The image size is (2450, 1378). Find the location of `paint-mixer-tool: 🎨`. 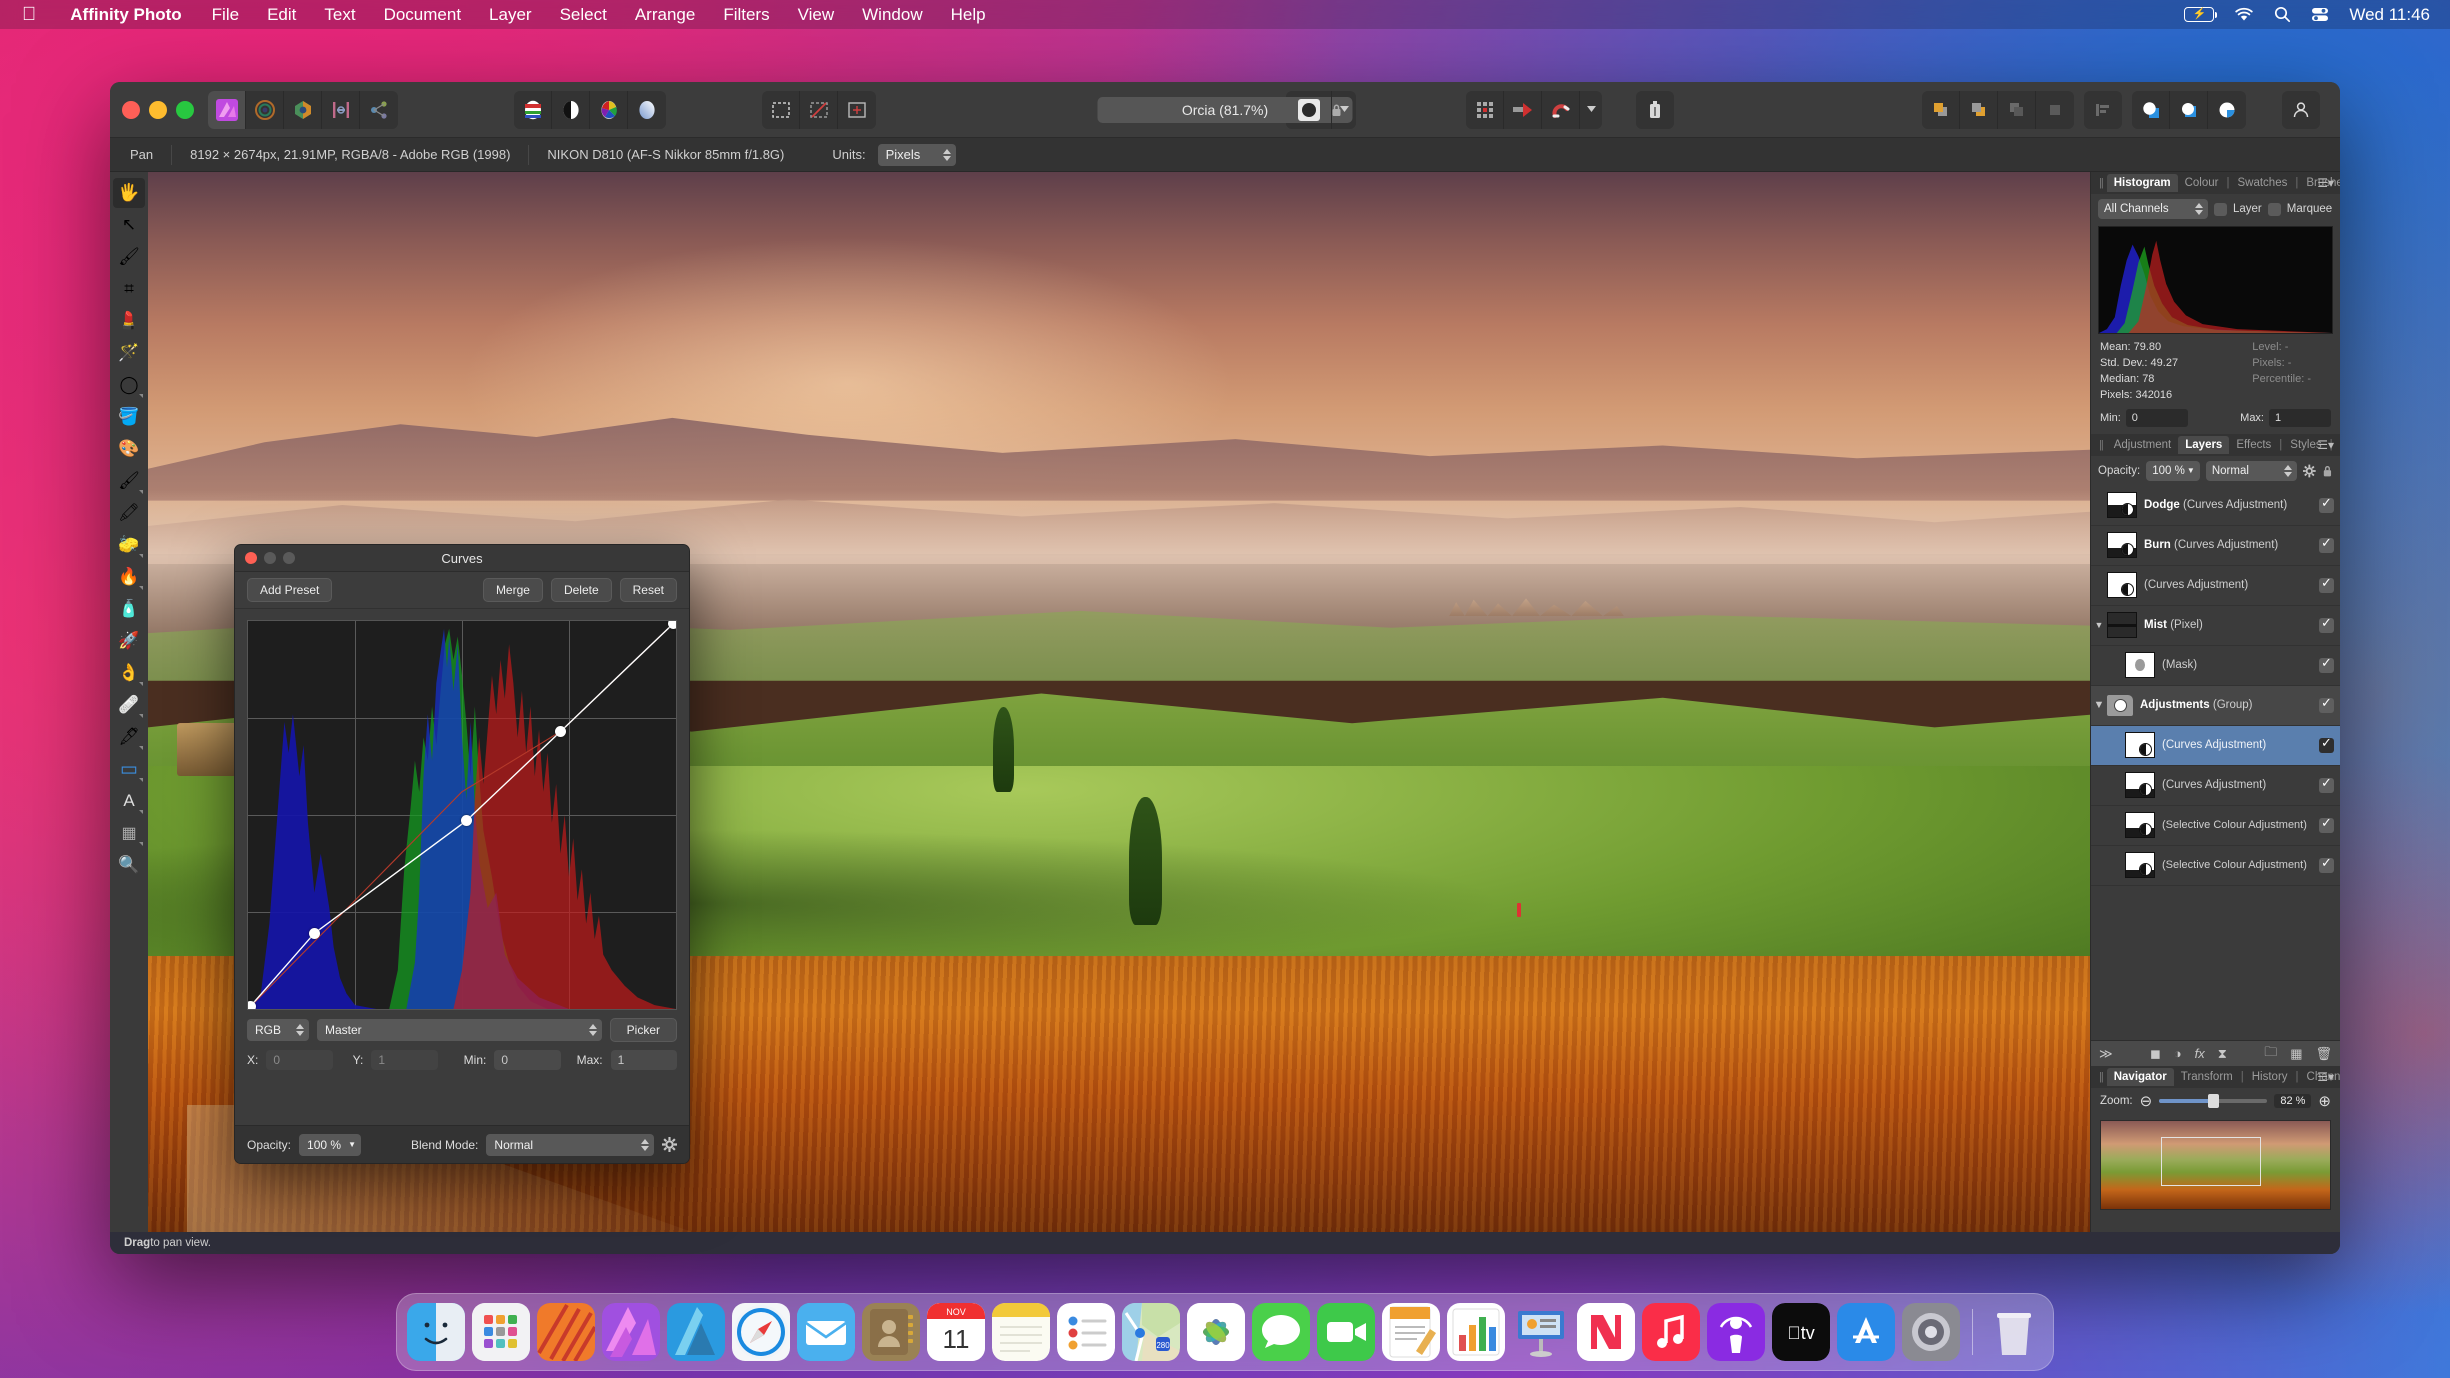

paint-mixer-tool: 🎨 is located at coordinates (129, 449).